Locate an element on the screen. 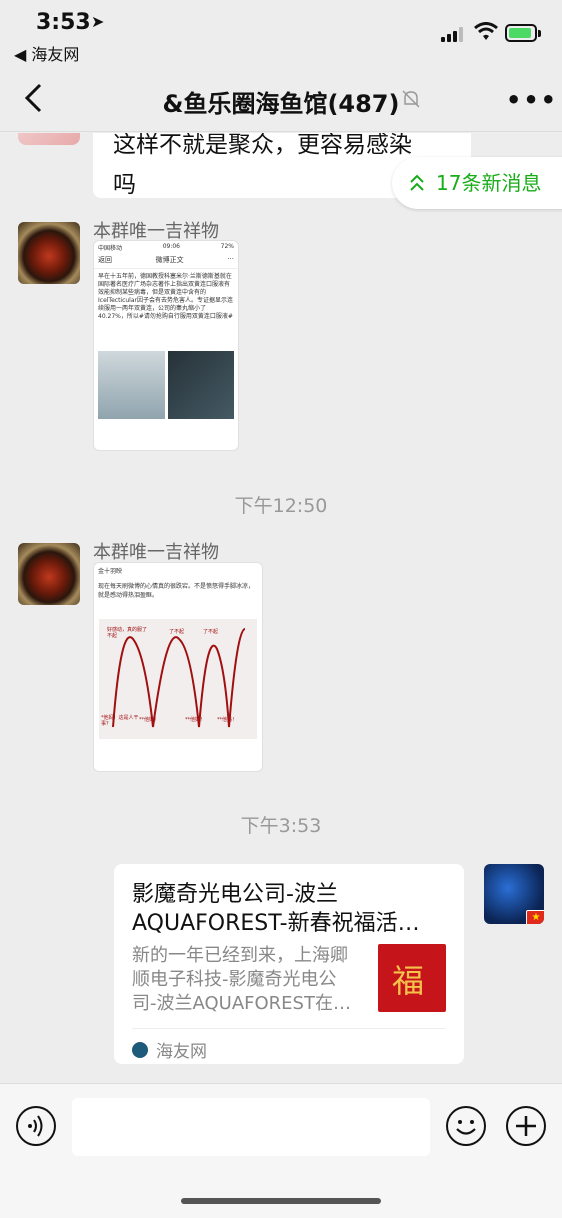  voice-button is located at coordinates (36, 1126).